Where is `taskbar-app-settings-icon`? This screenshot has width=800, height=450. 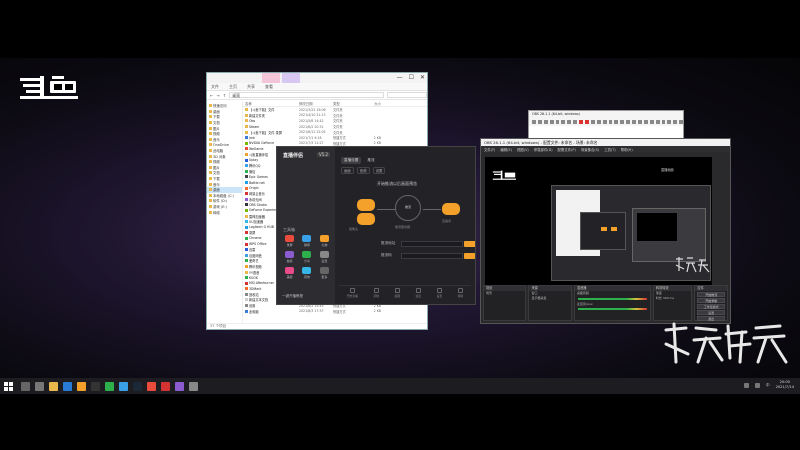 taskbar-app-settings-icon is located at coordinates (193, 386).